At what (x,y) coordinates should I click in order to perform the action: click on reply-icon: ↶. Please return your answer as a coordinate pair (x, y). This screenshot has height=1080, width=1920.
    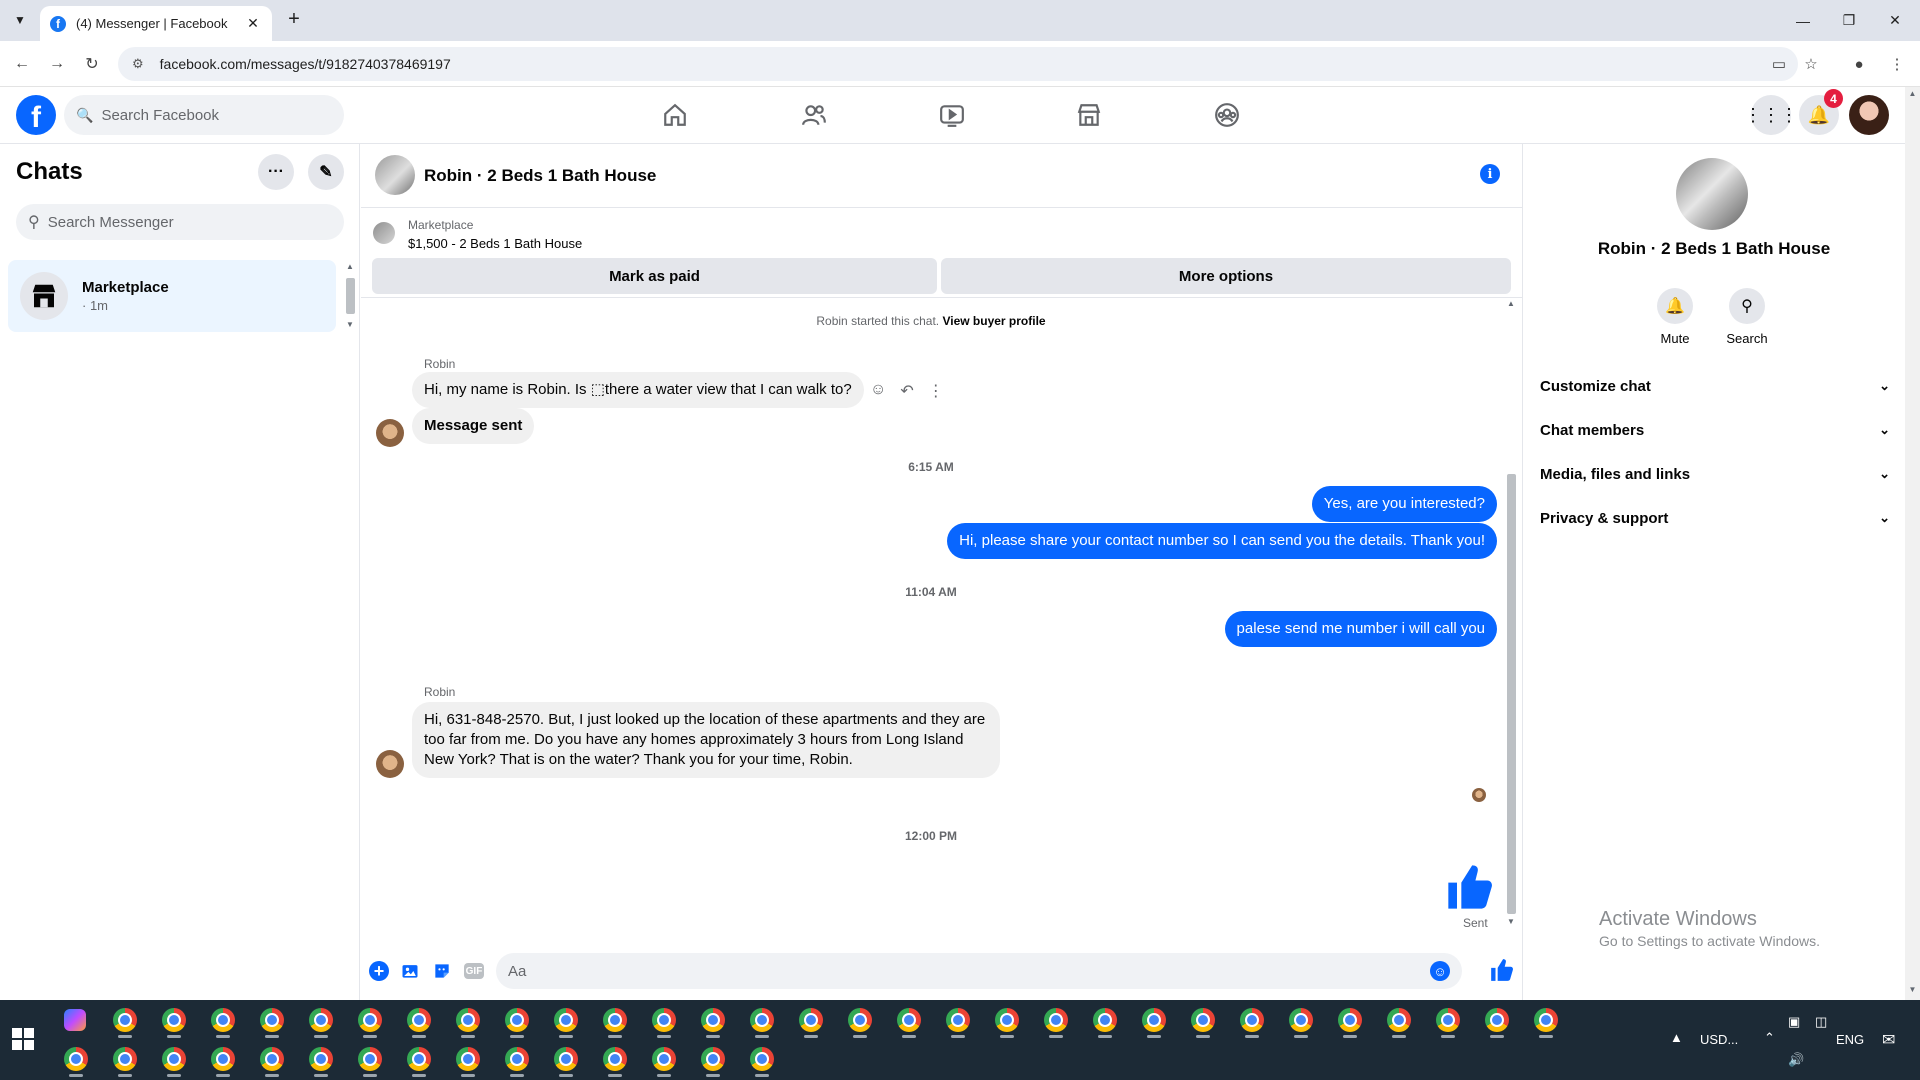
    Looking at the image, I should click on (906, 391).